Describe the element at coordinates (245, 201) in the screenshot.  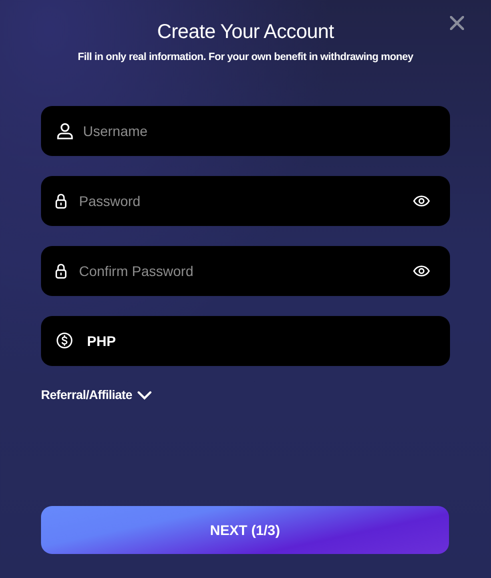
I see `input-field: Password` at that location.